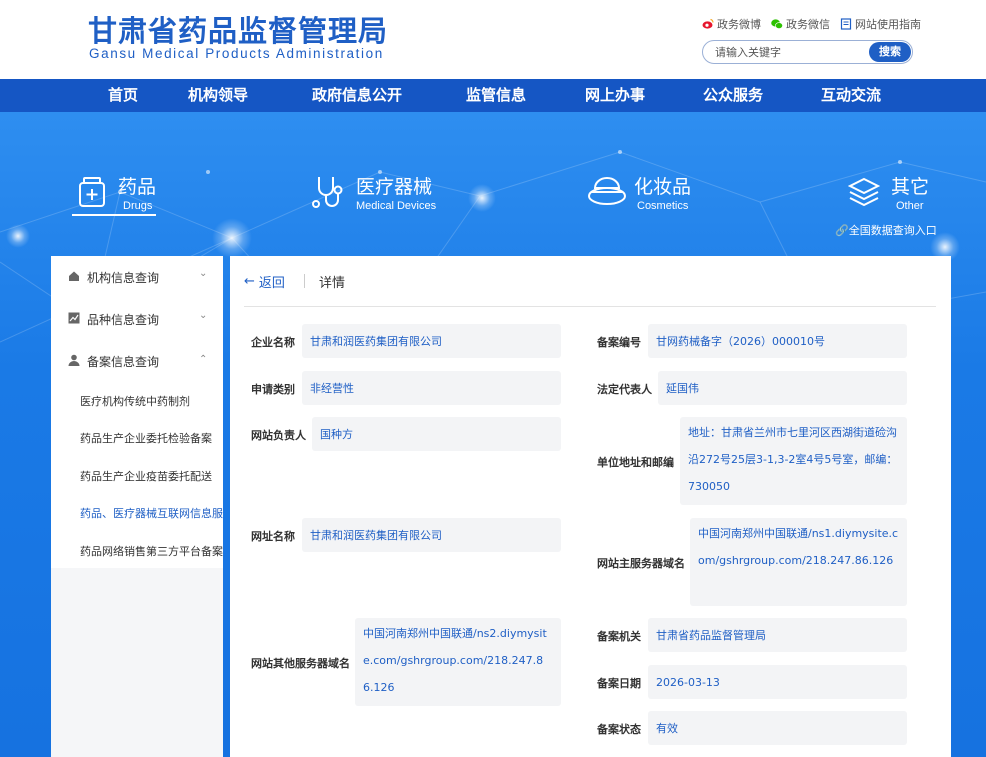  I want to click on company-name-value: 甘肃和润医药集团有限公司, so click(431, 341).